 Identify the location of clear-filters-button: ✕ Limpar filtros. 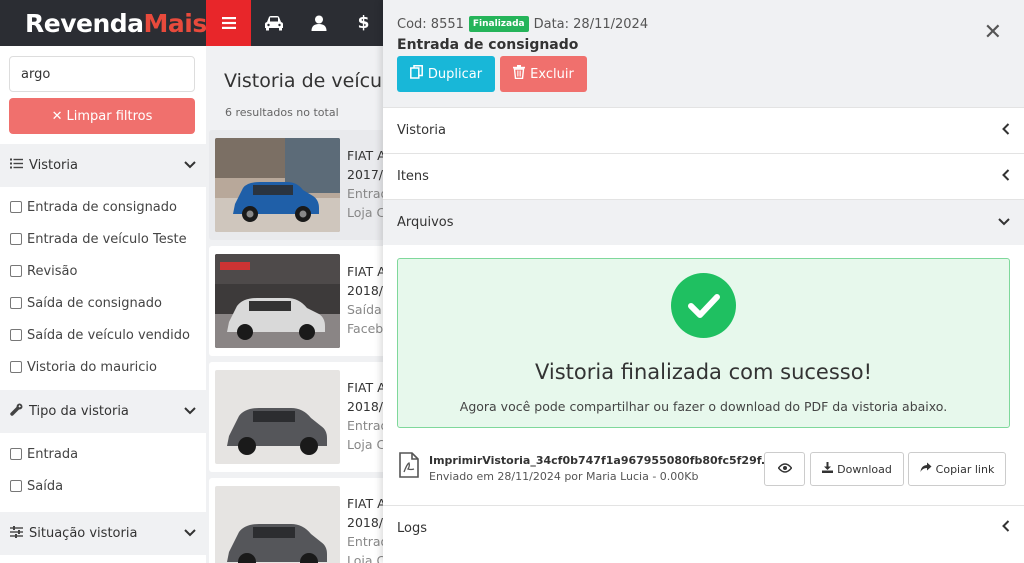
(102, 116).